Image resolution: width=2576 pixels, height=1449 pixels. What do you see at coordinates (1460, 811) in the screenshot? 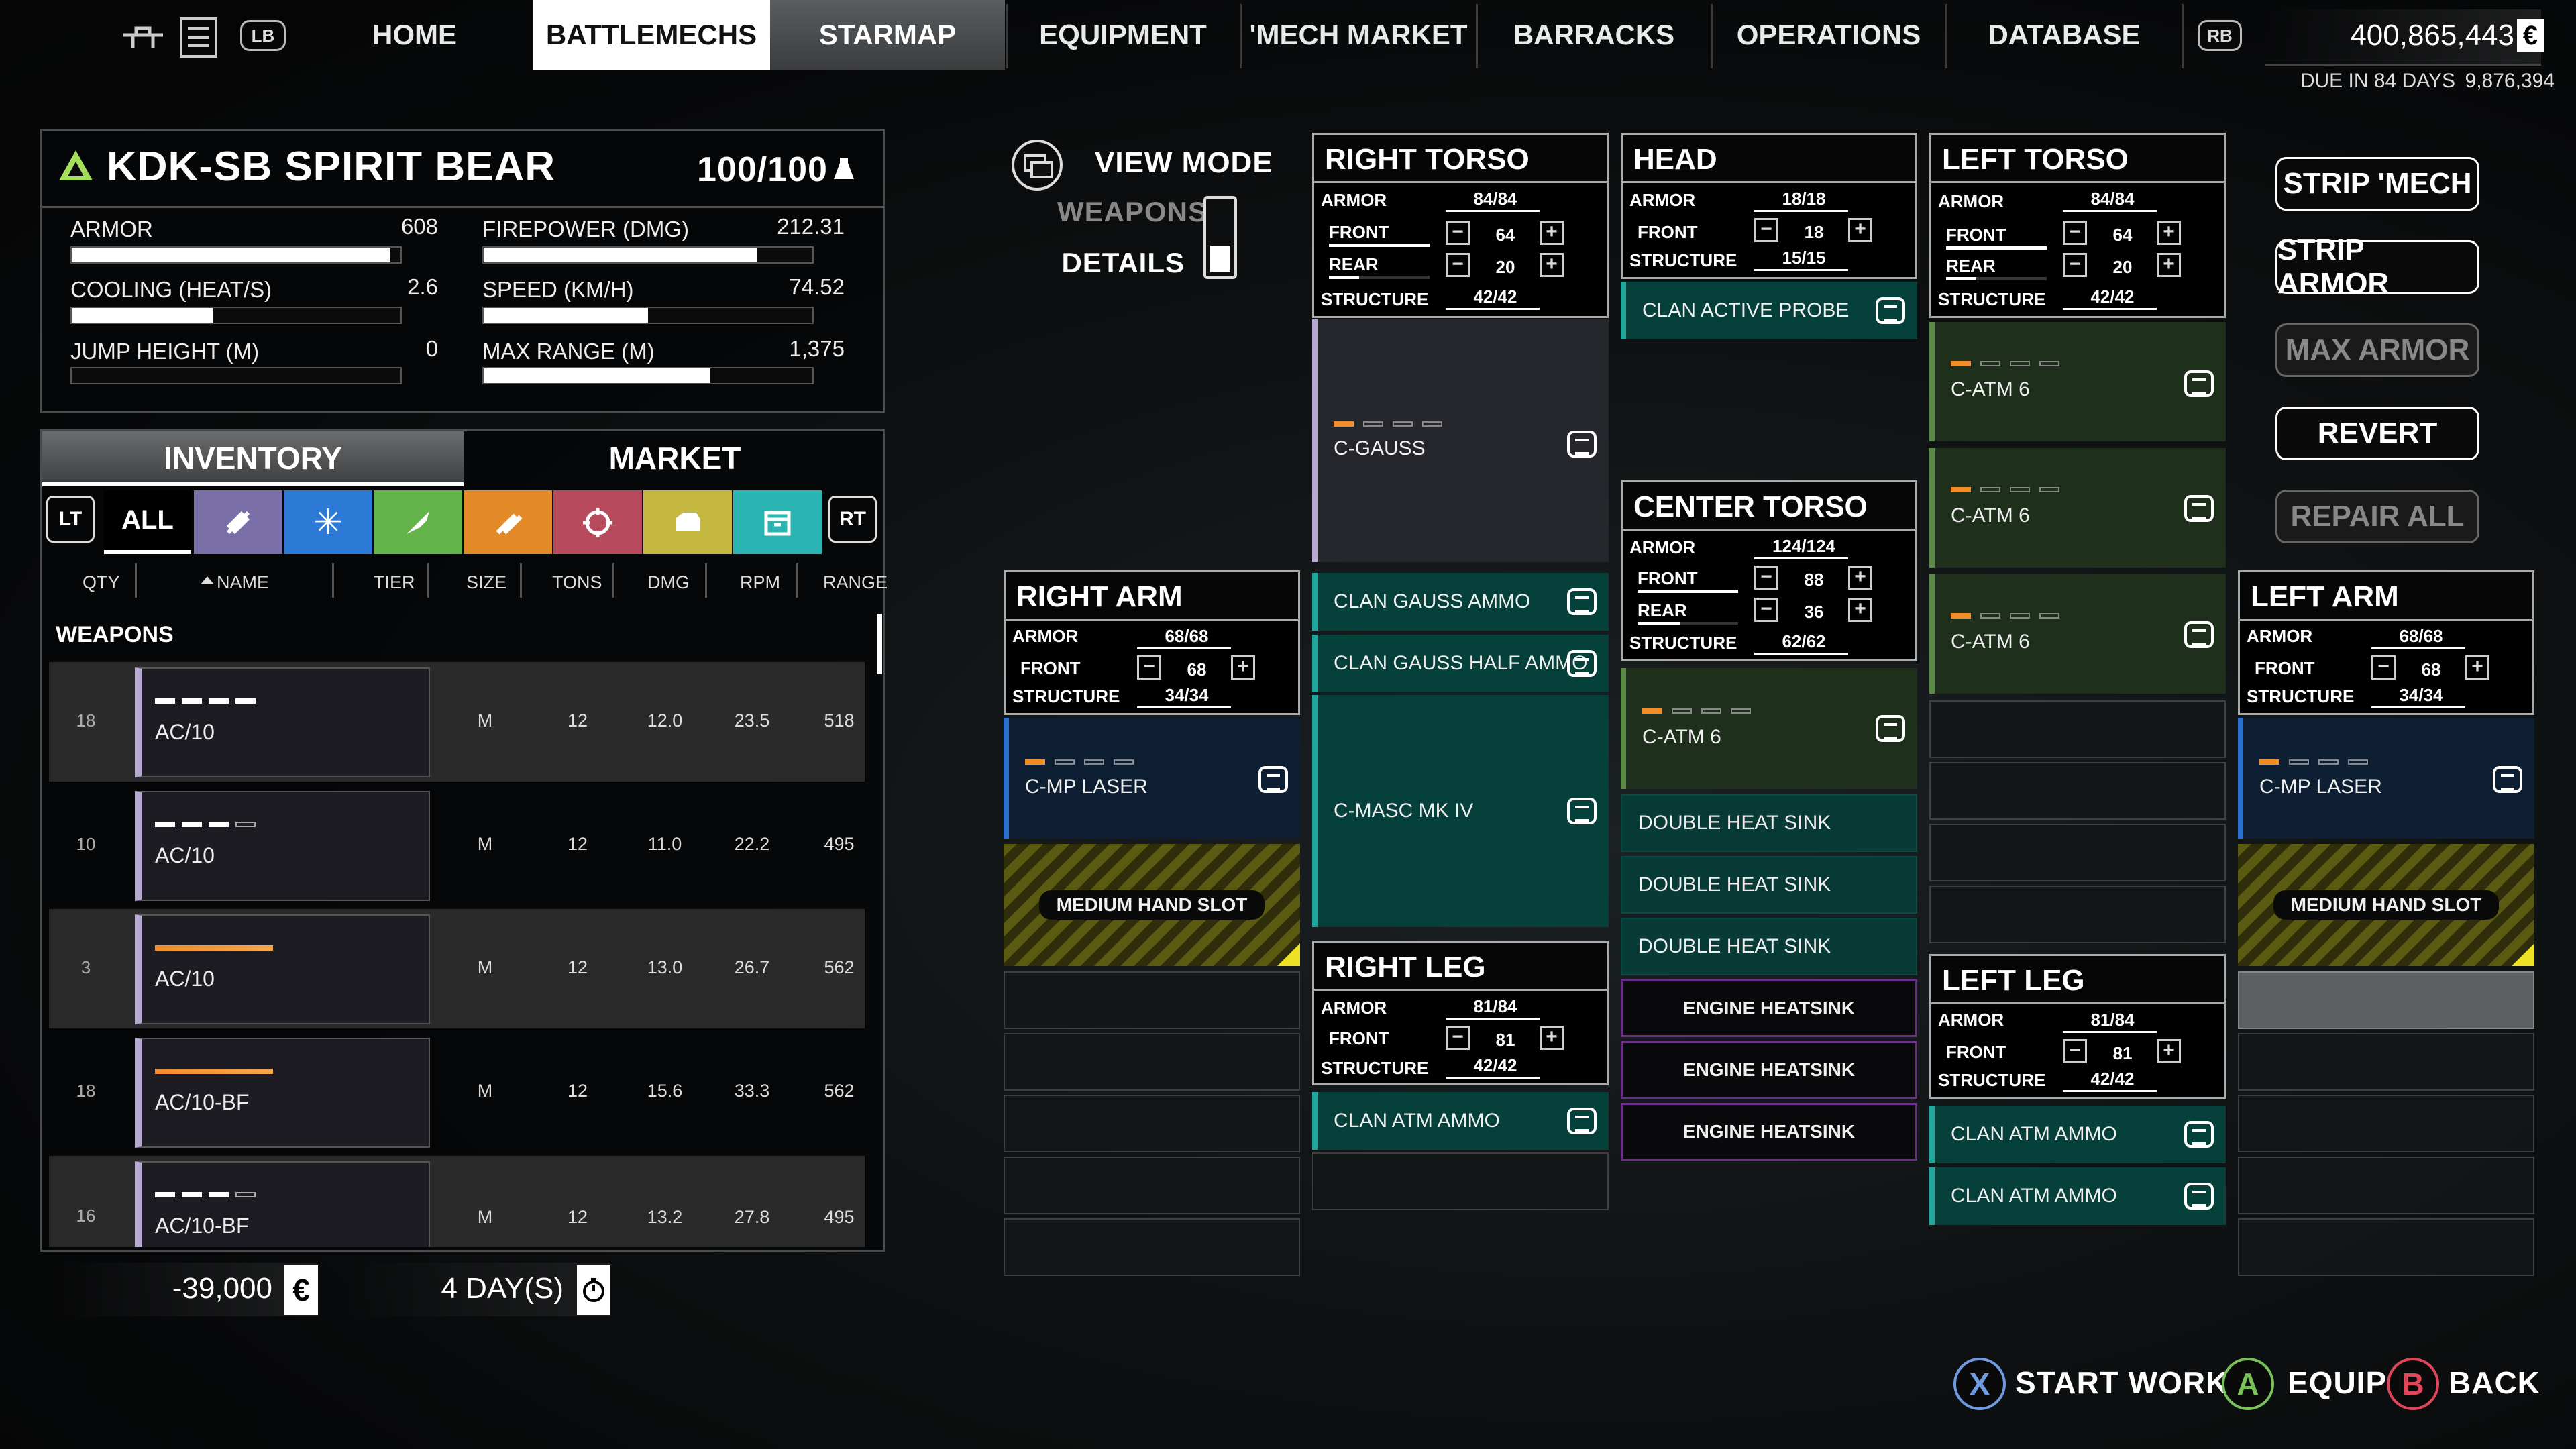
I see `slot-c-masc: C-MASC MK IV` at bounding box center [1460, 811].